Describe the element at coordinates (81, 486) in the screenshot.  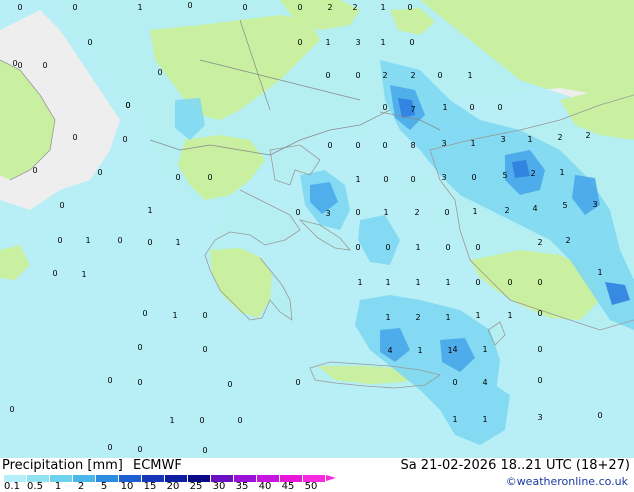
I see `legend-tick-label: 2` at that location.